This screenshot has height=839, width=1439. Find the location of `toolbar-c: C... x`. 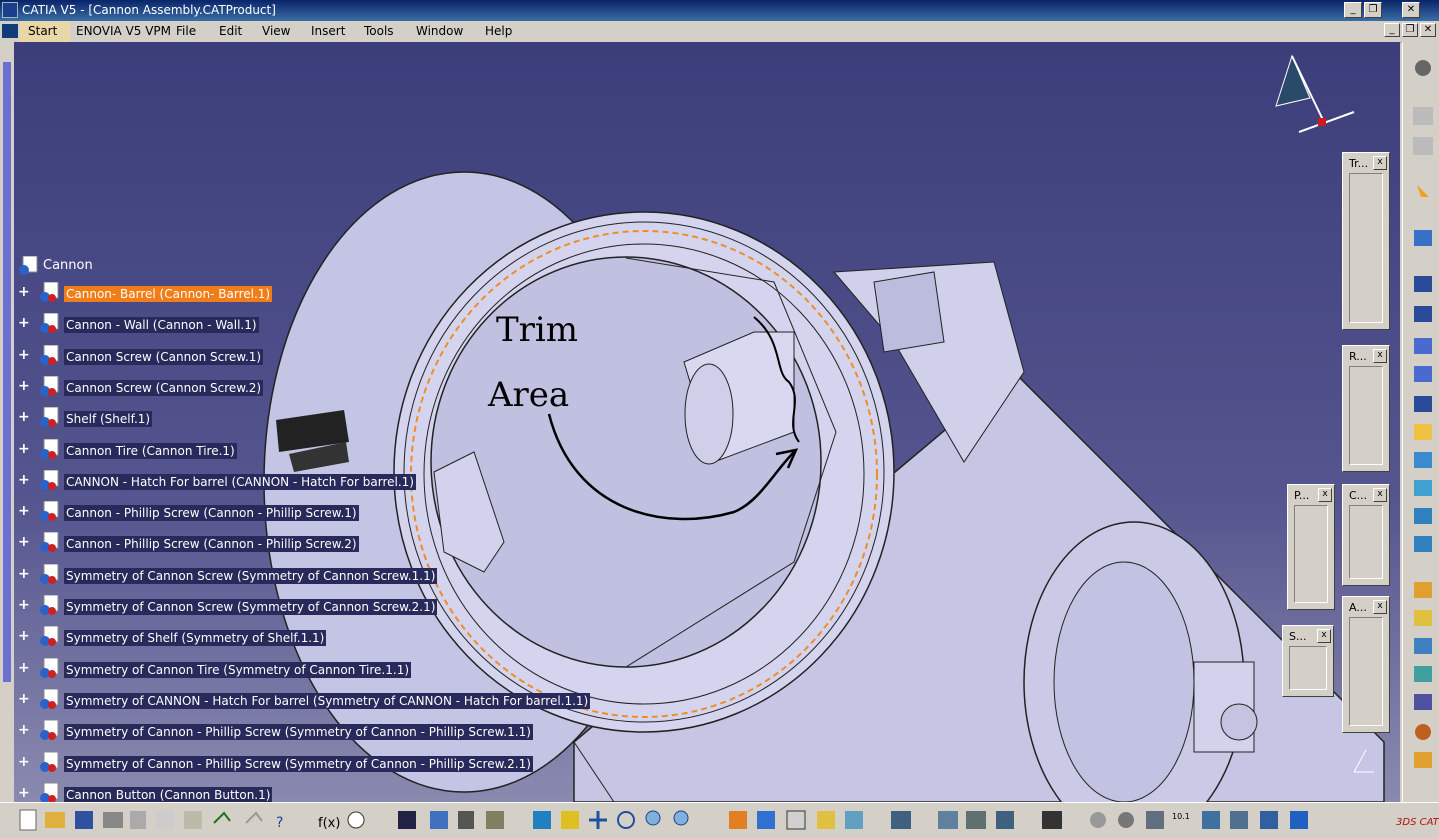

toolbar-c: C... x is located at coordinates (1366, 535).